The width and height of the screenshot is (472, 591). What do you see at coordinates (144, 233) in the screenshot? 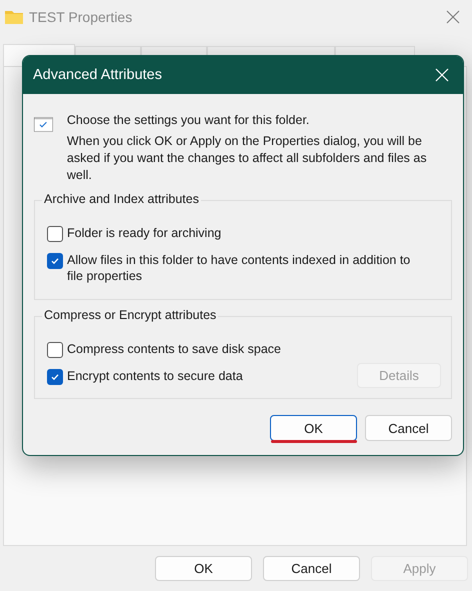
I see `checkbox-label: Folder is ready for archiving` at bounding box center [144, 233].